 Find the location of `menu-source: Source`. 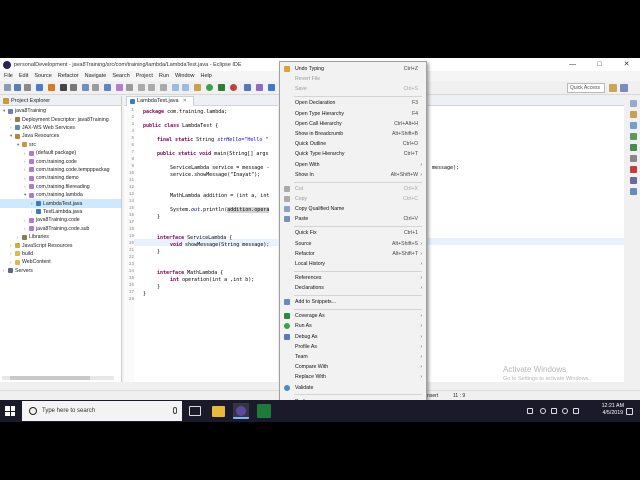

menu-source: Source is located at coordinates (42, 76).